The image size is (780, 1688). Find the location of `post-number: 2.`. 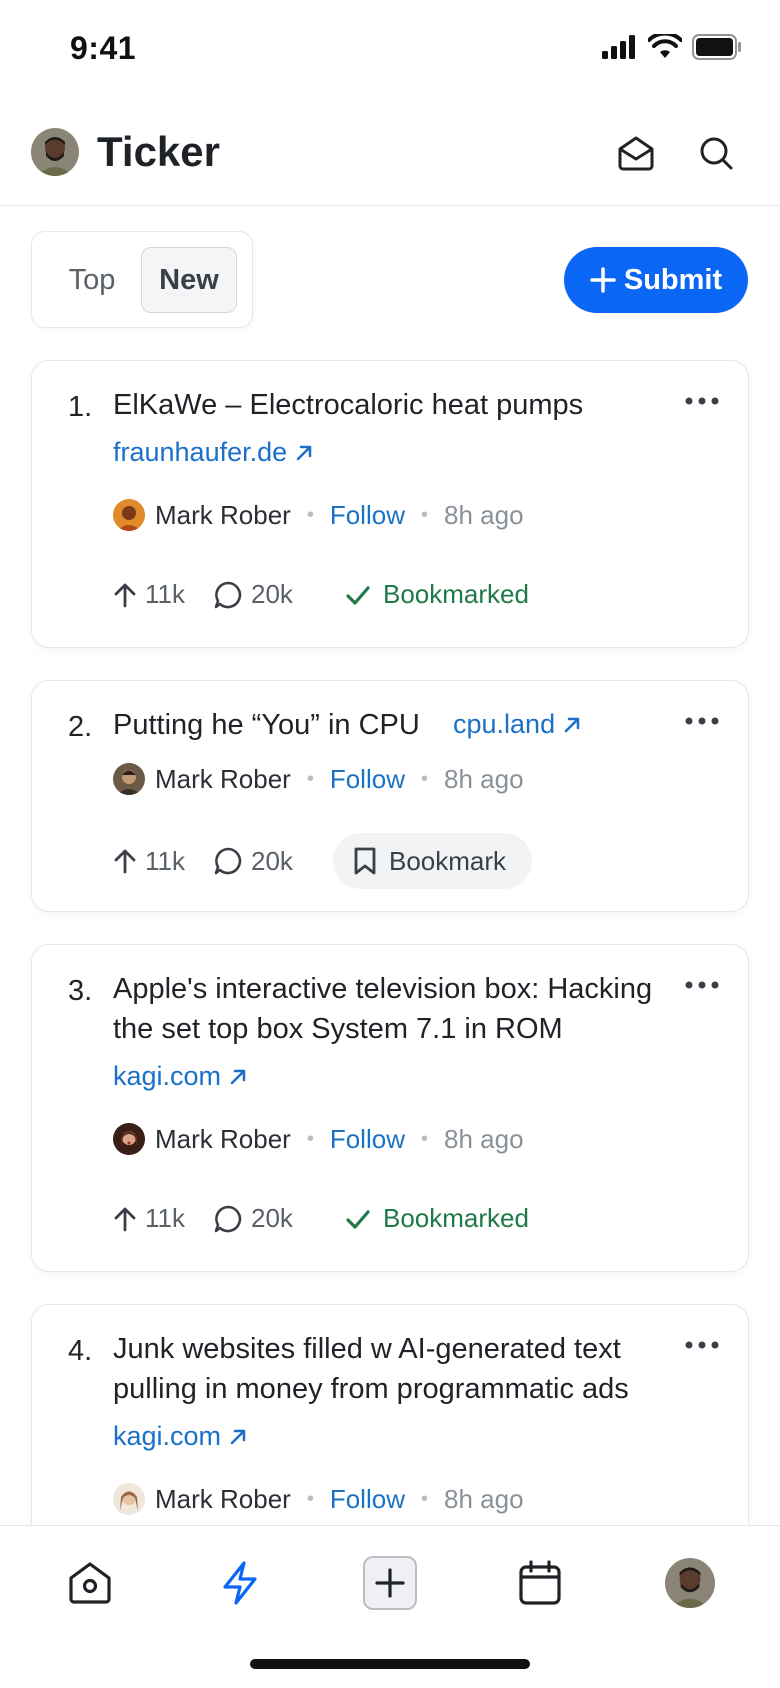

post-number: 2. is located at coordinates (80, 727).